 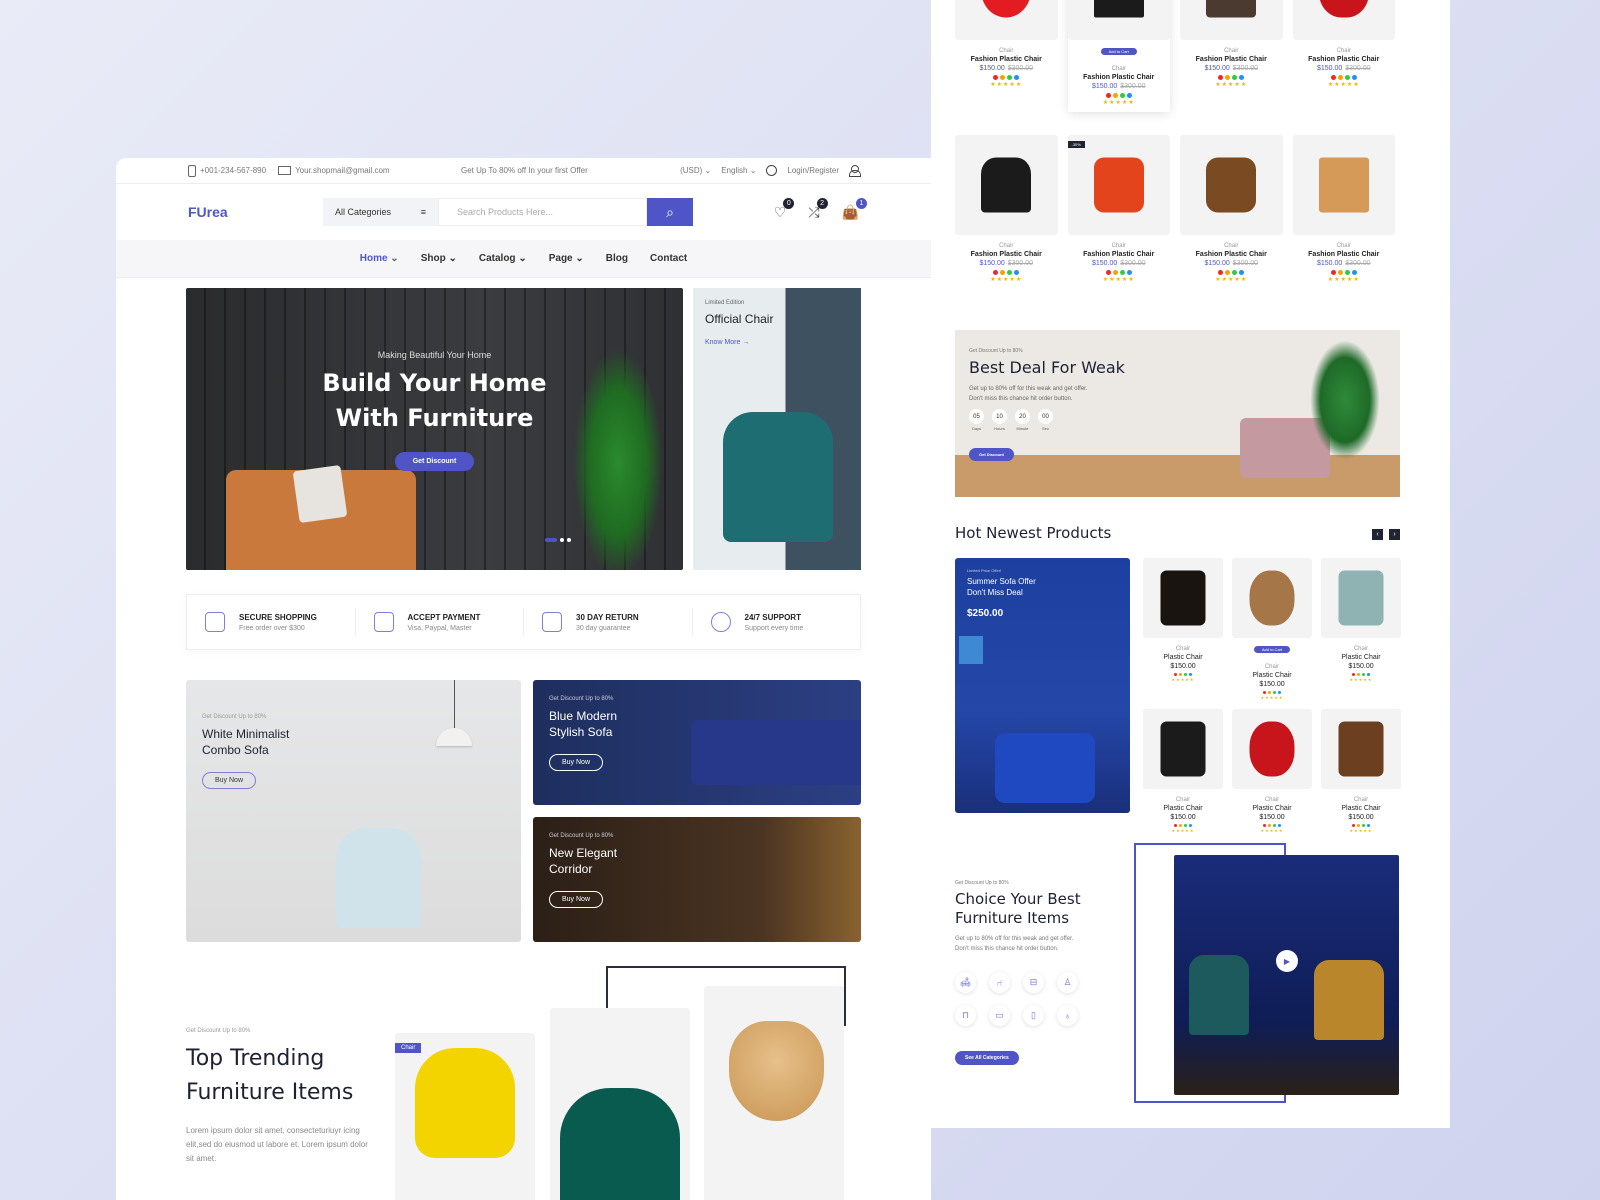 What do you see at coordinates (991, 454) in the screenshot?
I see `deal-get-discount-button: Get Discount` at bounding box center [991, 454].